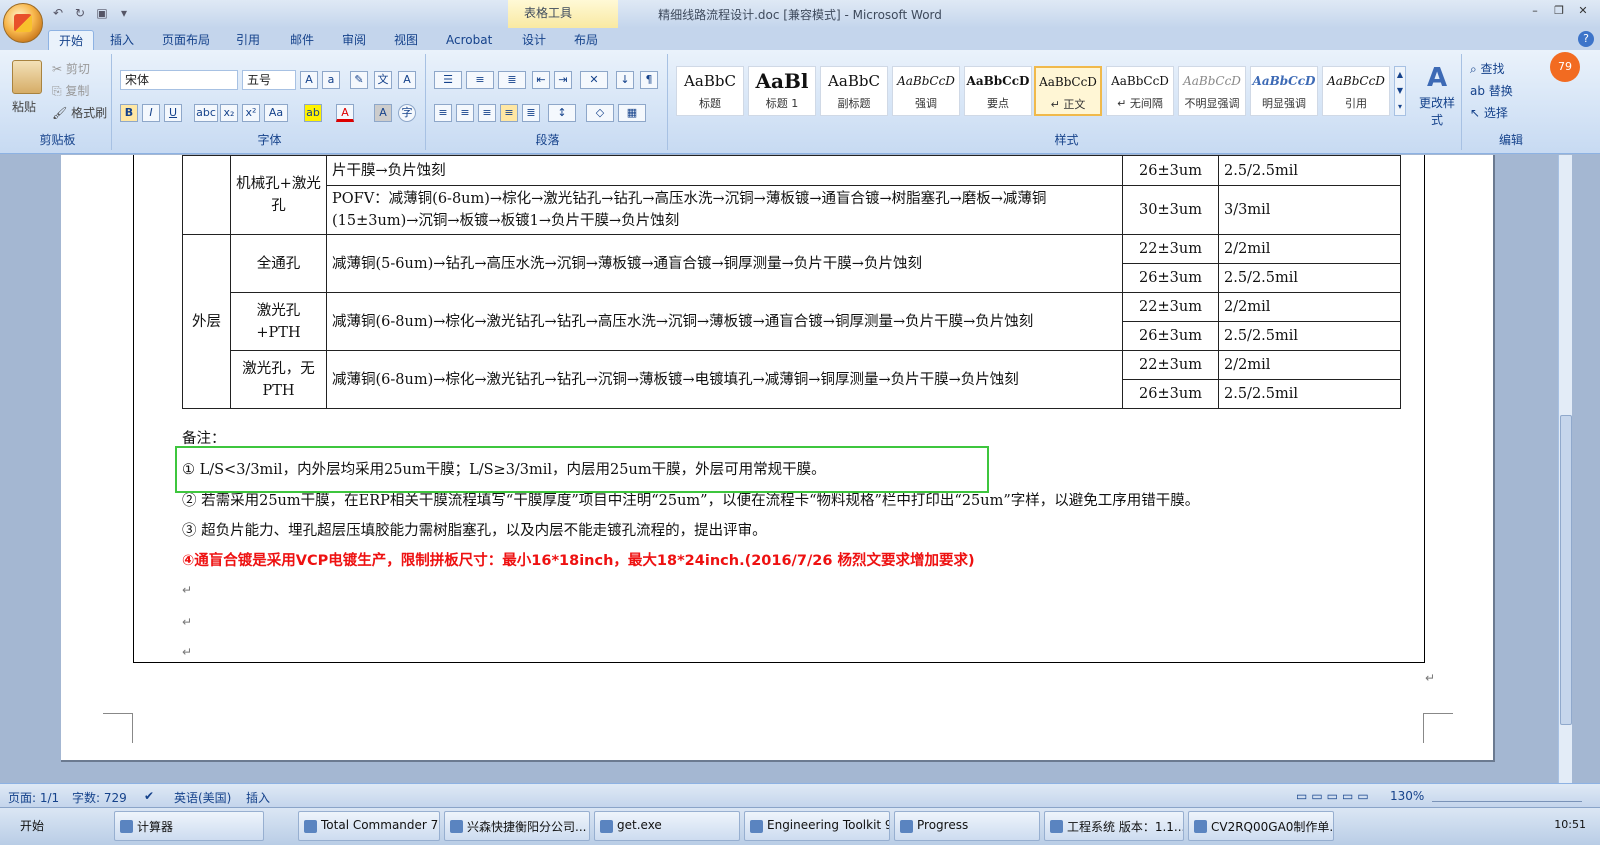  I want to click on strikethrough-icon: abc, so click(206, 113).